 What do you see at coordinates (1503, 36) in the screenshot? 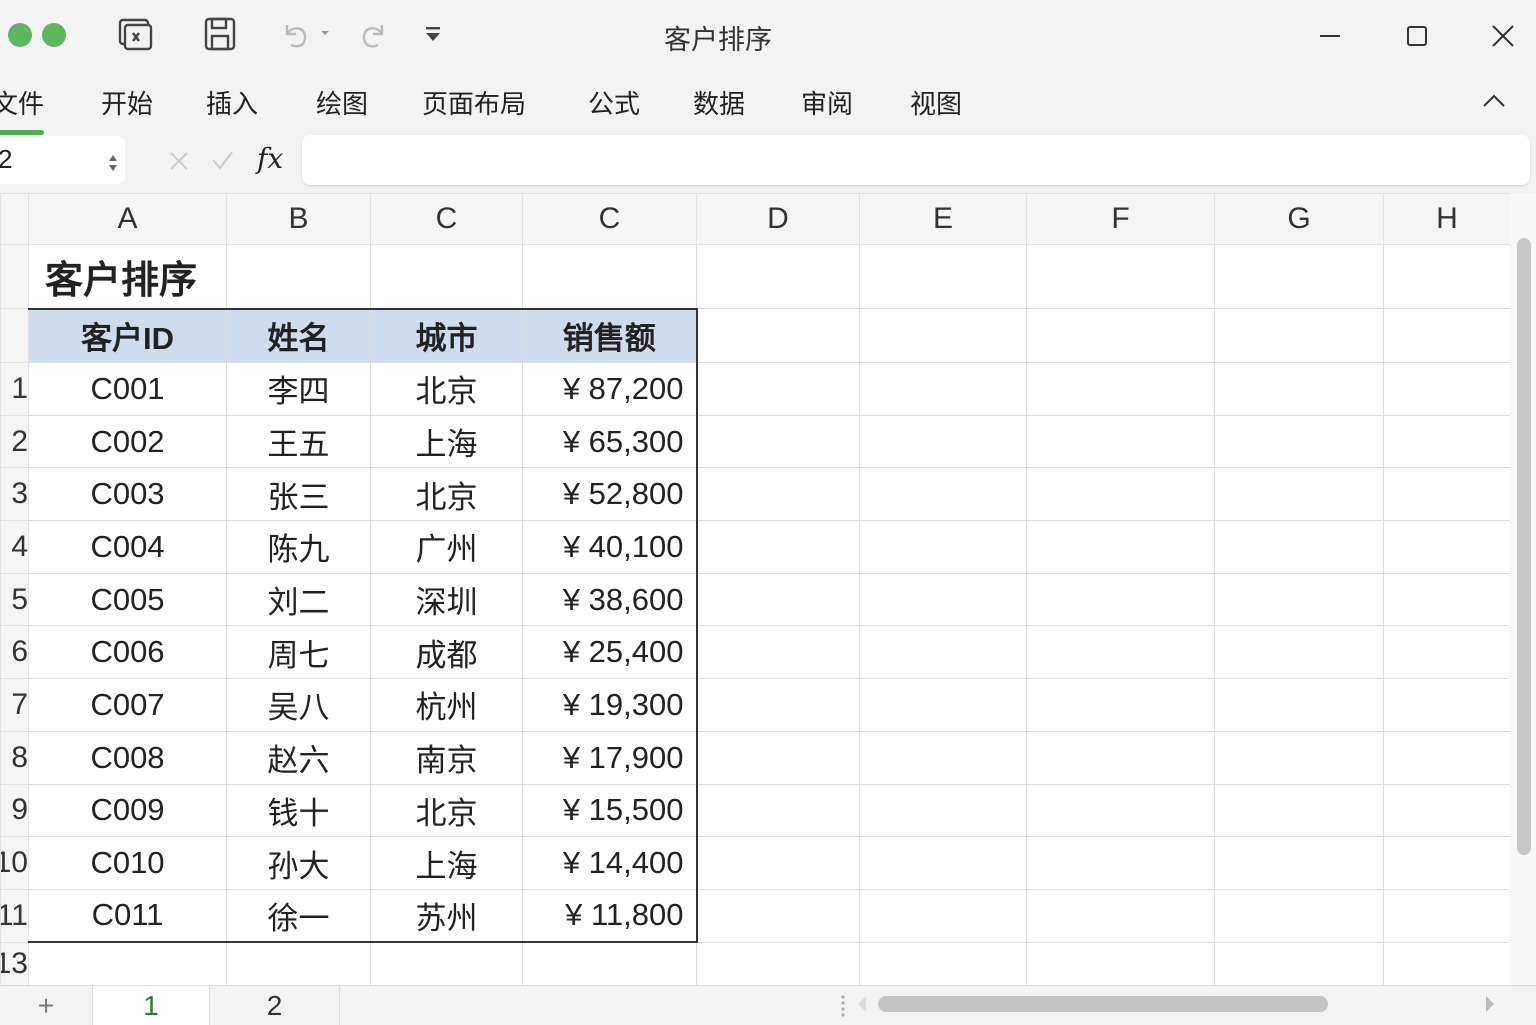
I see `close-icon` at bounding box center [1503, 36].